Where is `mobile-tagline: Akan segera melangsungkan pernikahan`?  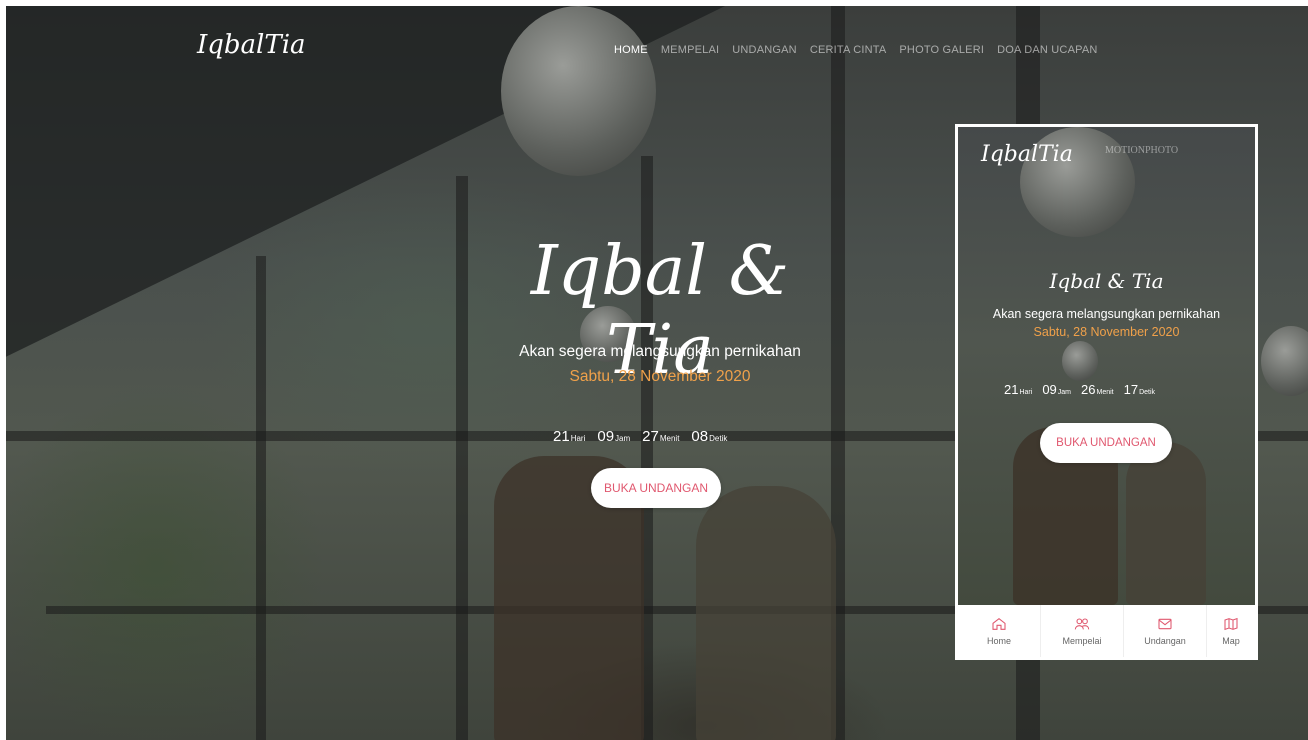 mobile-tagline: Akan segera melangsungkan pernikahan is located at coordinates (1106, 314).